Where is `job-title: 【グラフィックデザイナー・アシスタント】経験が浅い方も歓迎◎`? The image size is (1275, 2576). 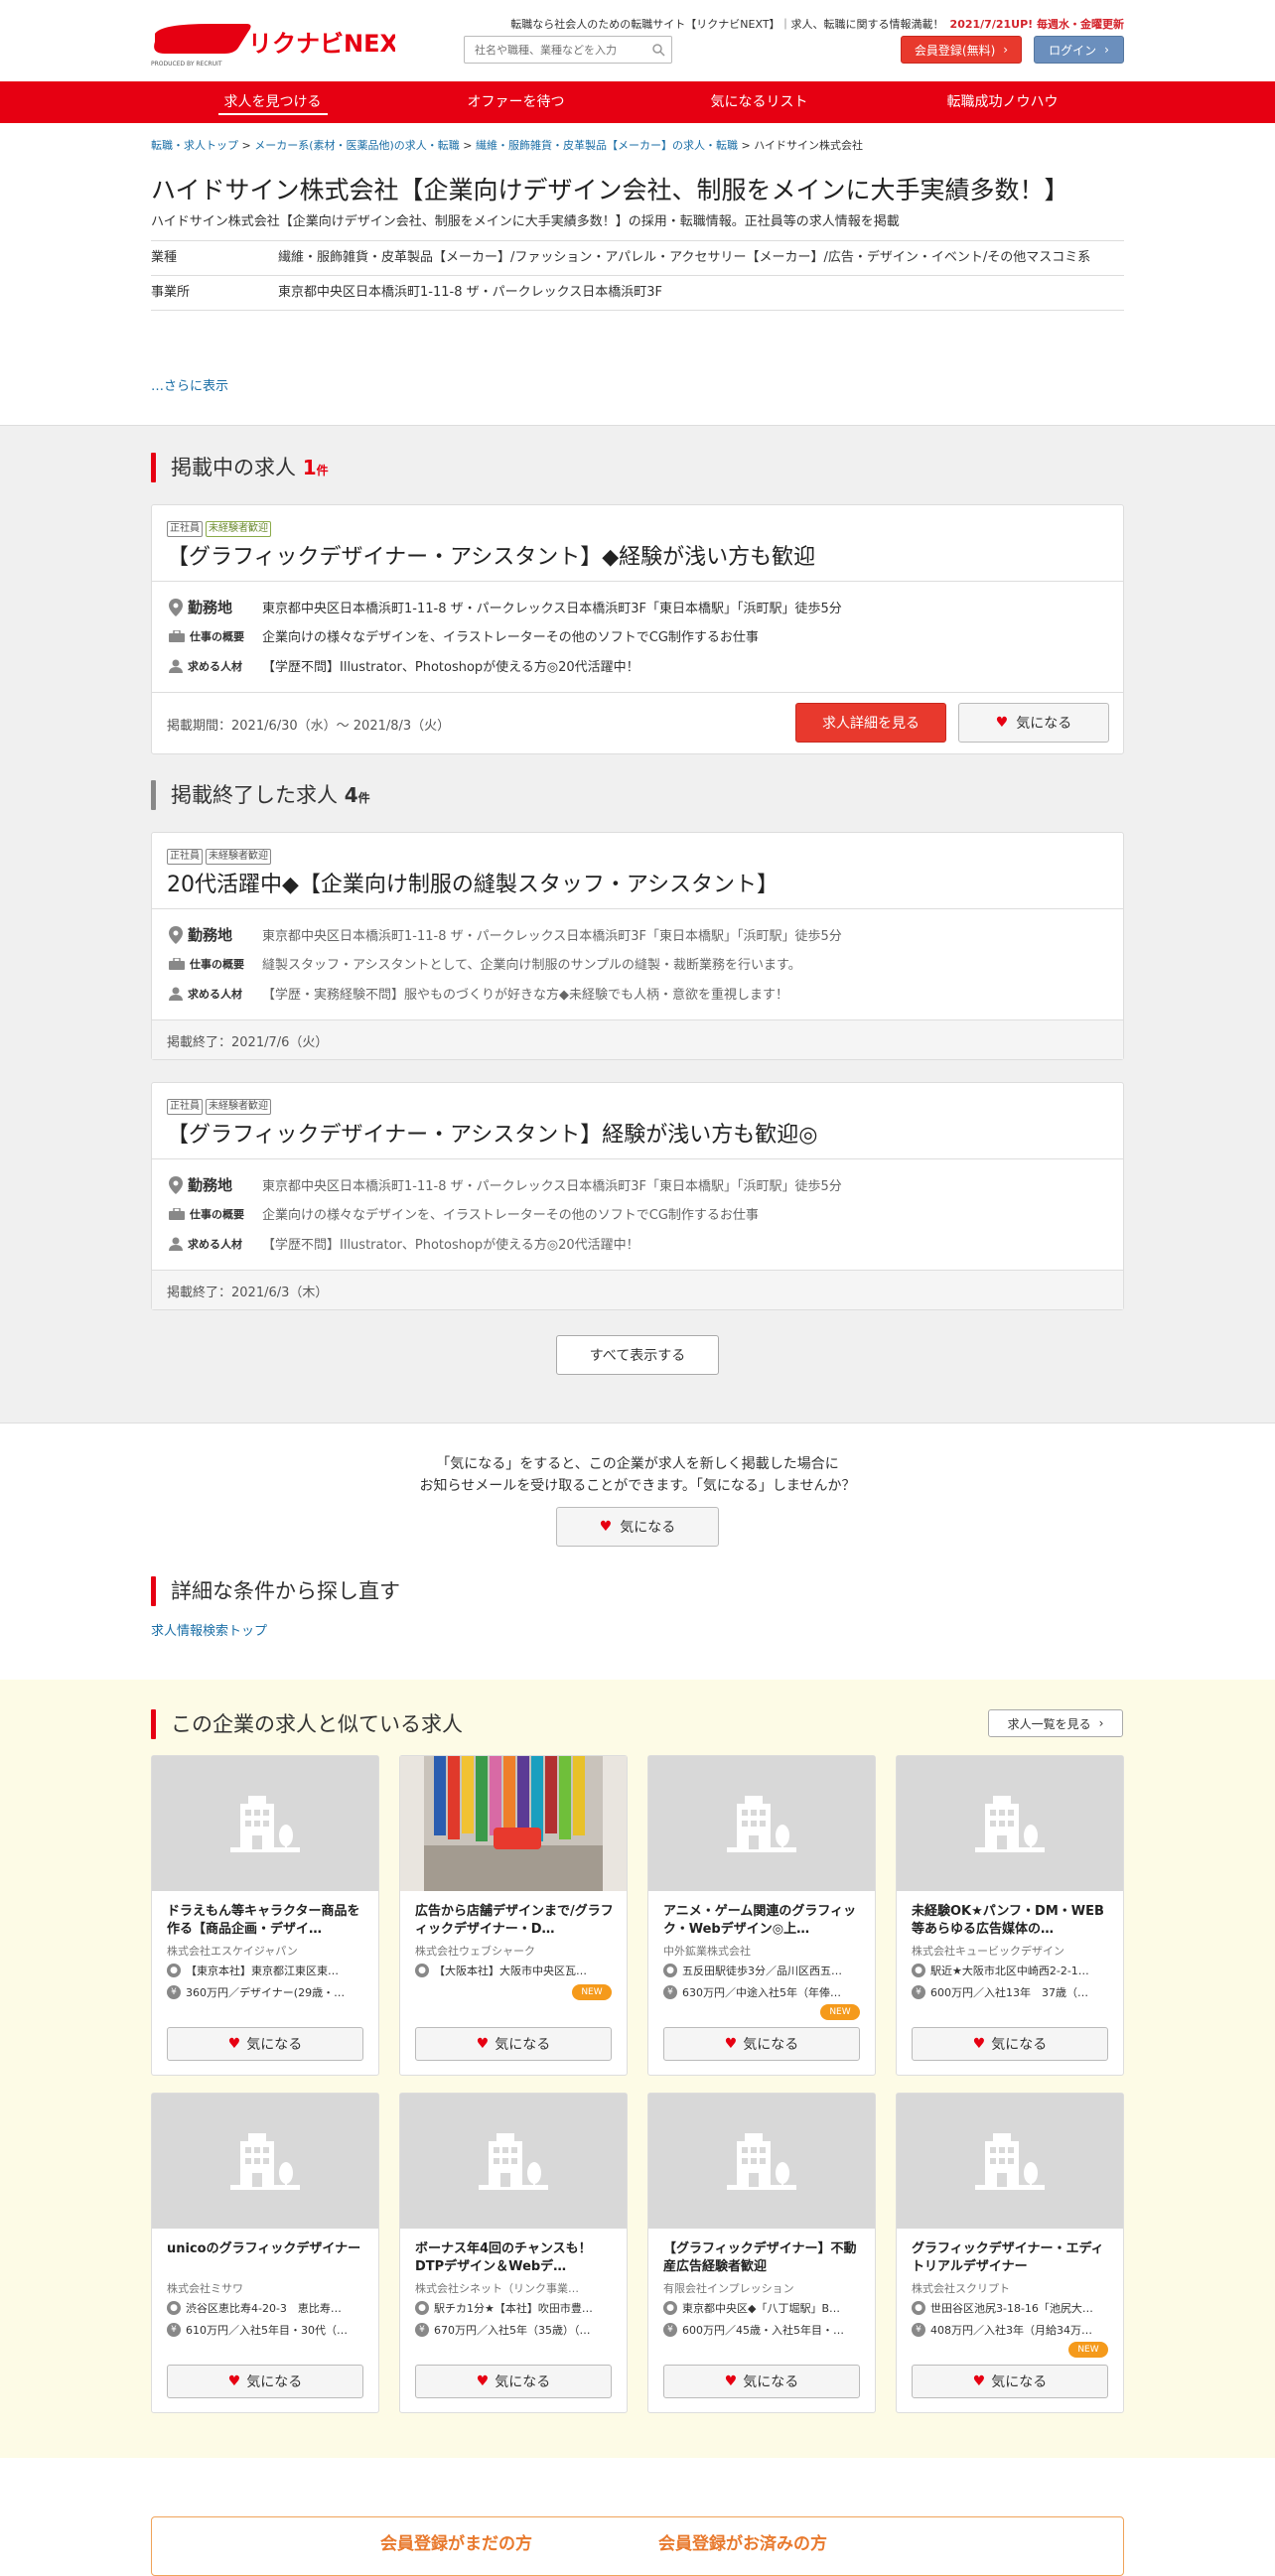 job-title: 【グラフィックデザイナー・アシスタント】経験が浅い方も歓迎◎ is located at coordinates (492, 1133).